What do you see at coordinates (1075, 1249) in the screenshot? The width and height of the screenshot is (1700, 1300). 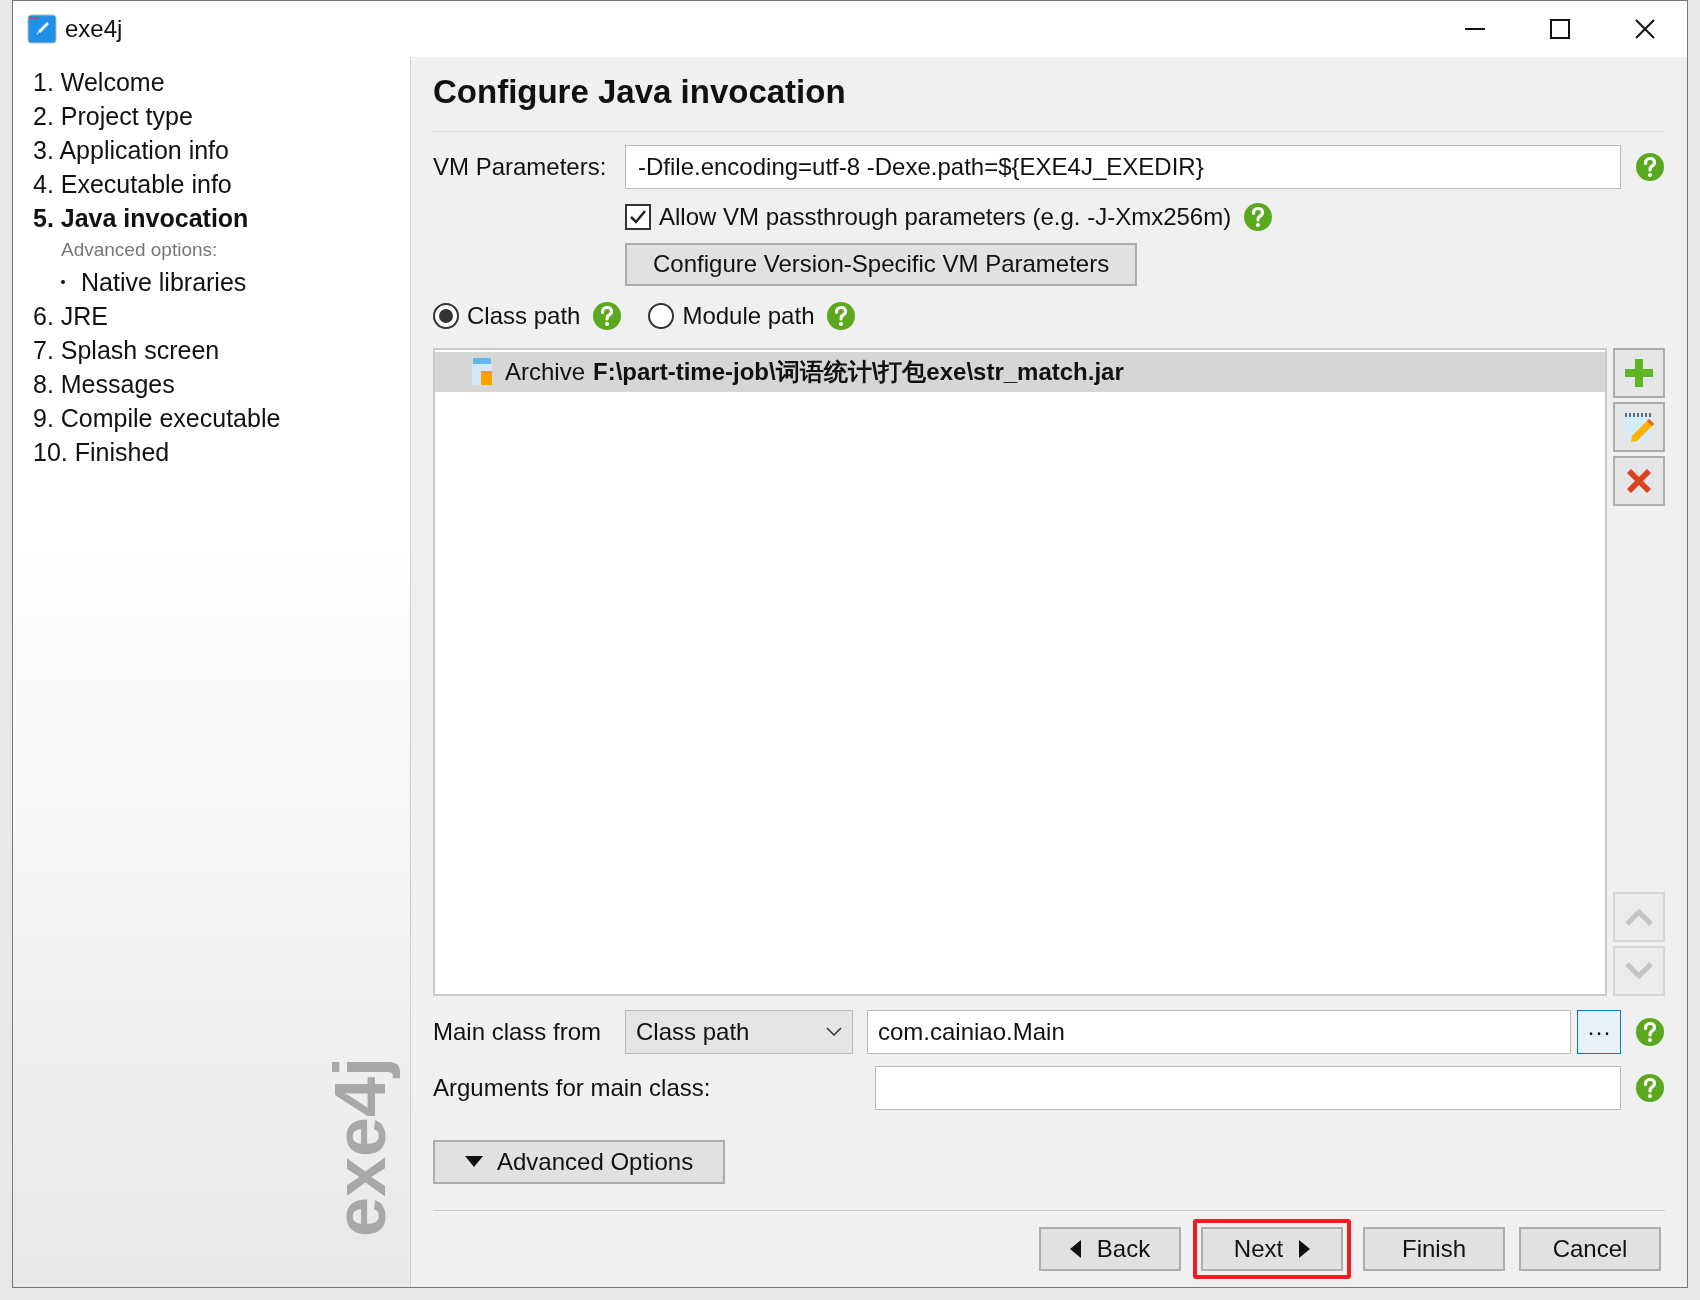 I see `triangle-left-icon` at bounding box center [1075, 1249].